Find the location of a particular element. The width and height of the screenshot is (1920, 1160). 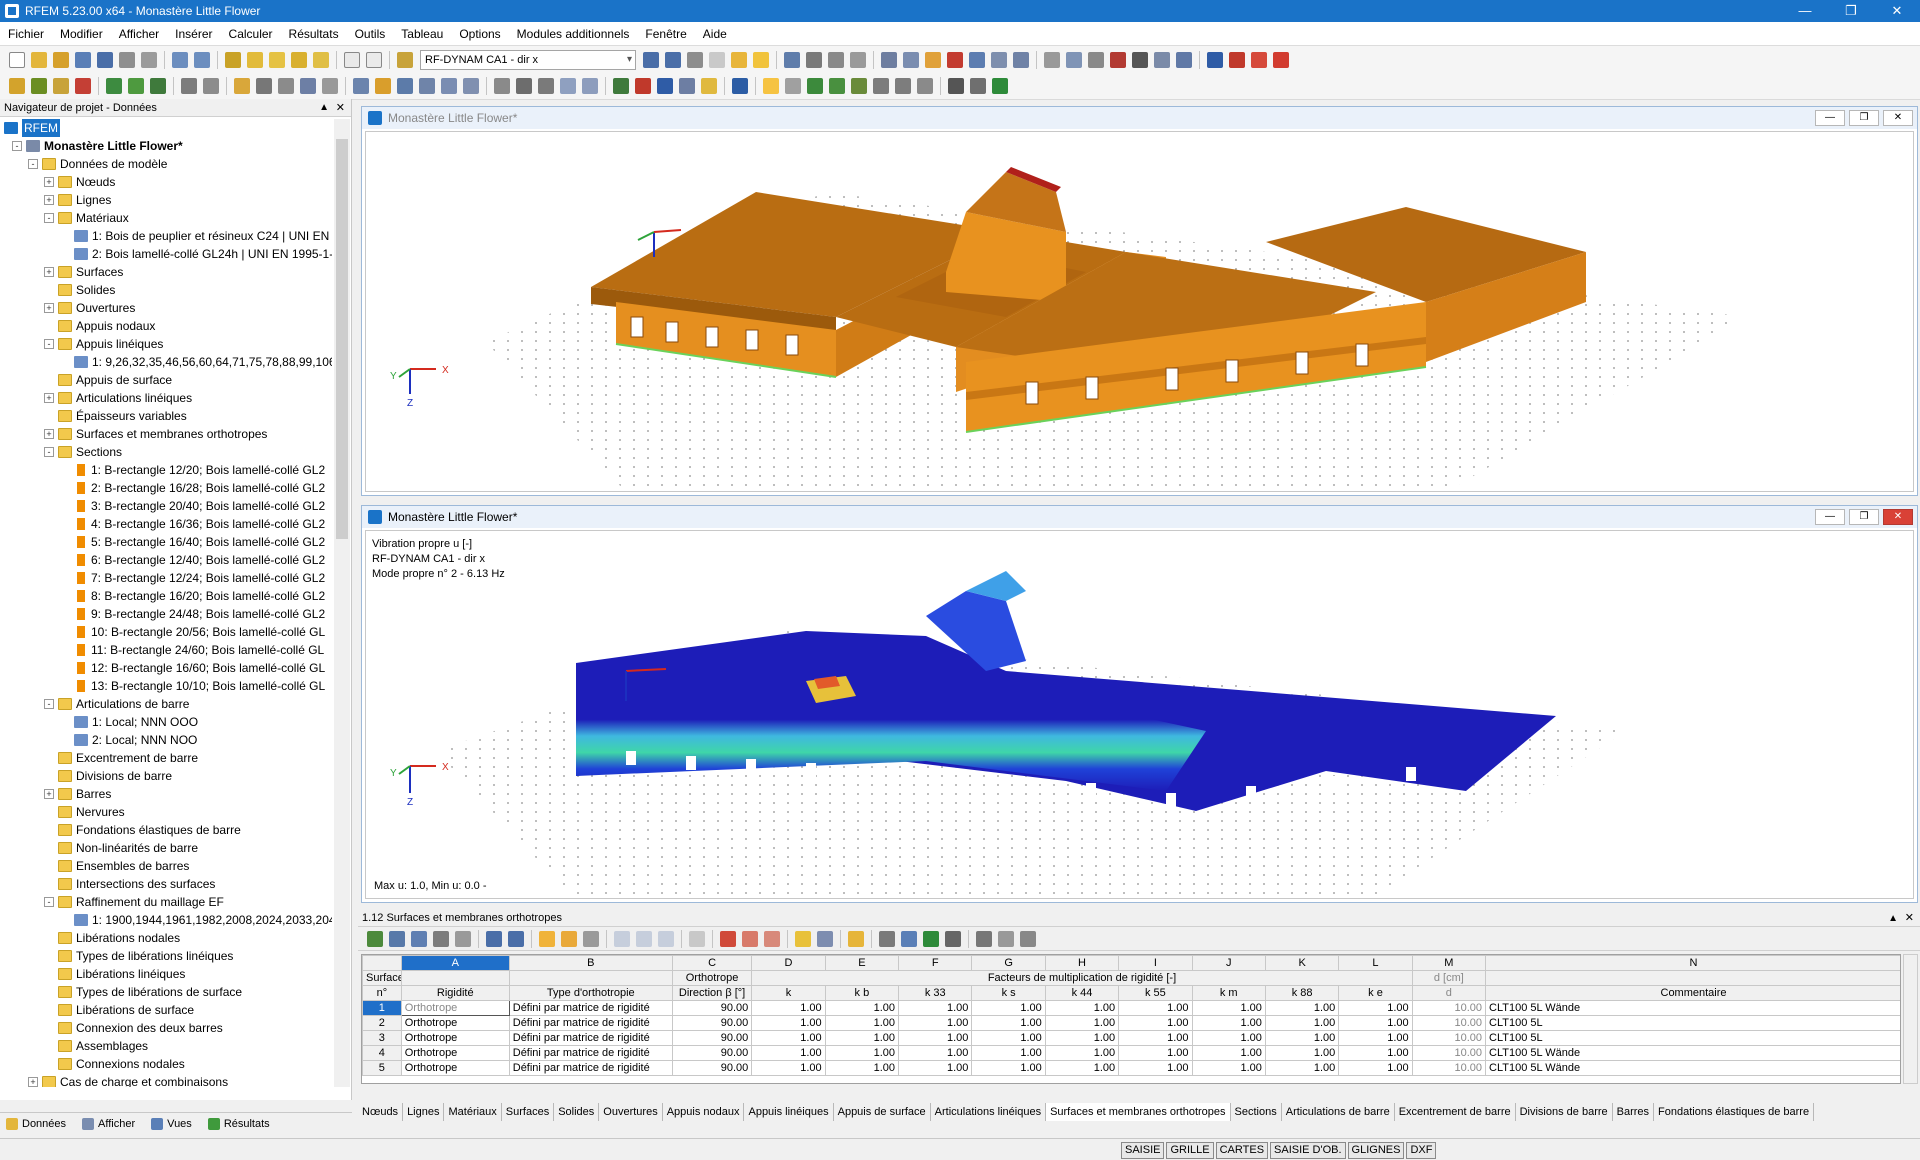

surface-icon is located at coordinates (242, 86).